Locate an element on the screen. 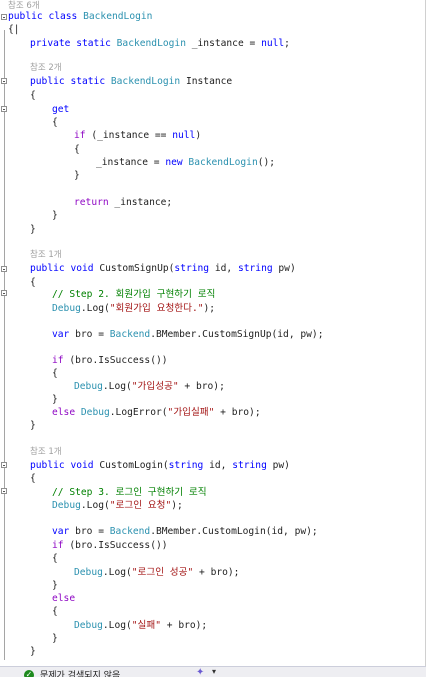  code-line: return _instance; is located at coordinates (90, 202).